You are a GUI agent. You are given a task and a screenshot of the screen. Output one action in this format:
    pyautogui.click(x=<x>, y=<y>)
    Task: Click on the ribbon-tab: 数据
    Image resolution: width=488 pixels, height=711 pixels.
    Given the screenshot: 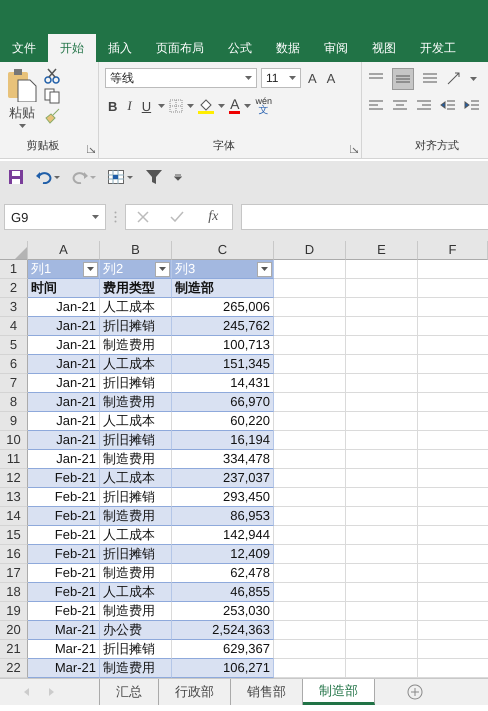 What is the action you would take?
    pyautogui.click(x=288, y=48)
    